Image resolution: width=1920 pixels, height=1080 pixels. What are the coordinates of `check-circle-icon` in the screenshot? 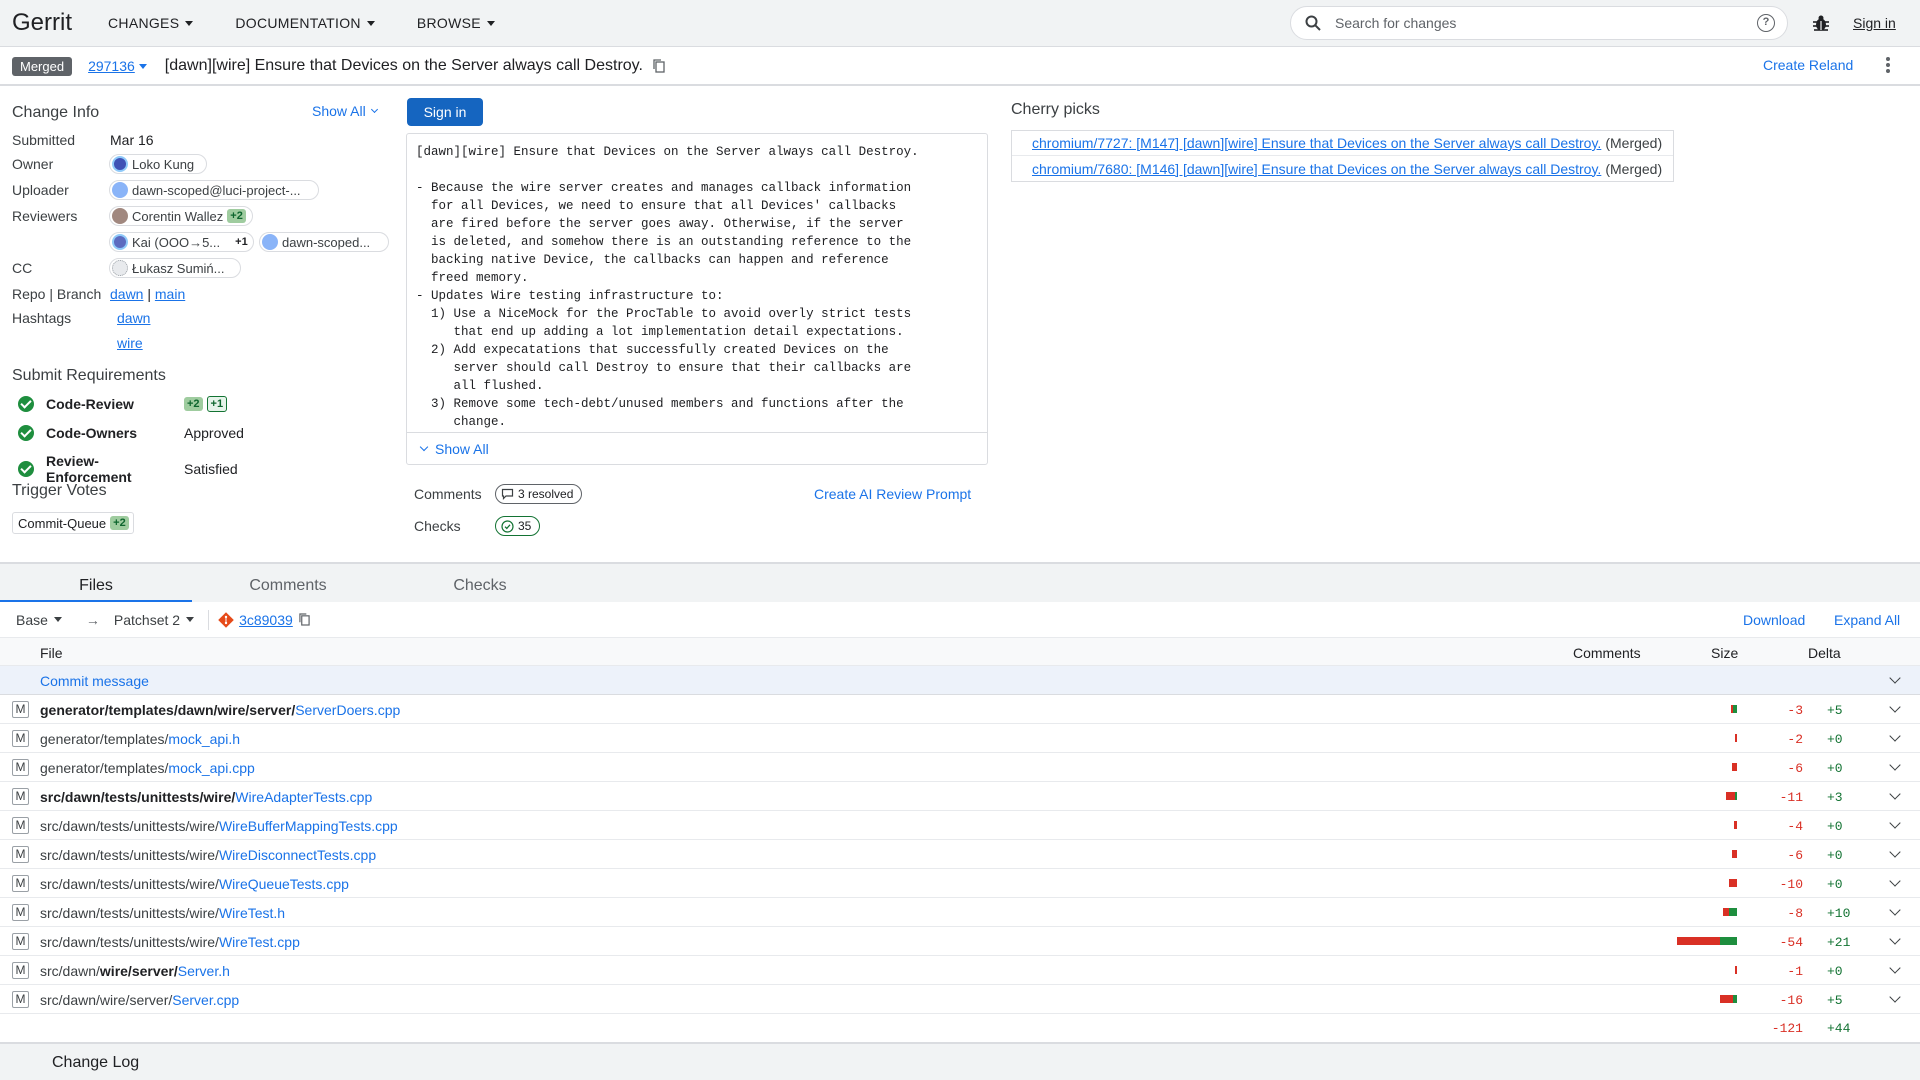 It's located at (507, 526).